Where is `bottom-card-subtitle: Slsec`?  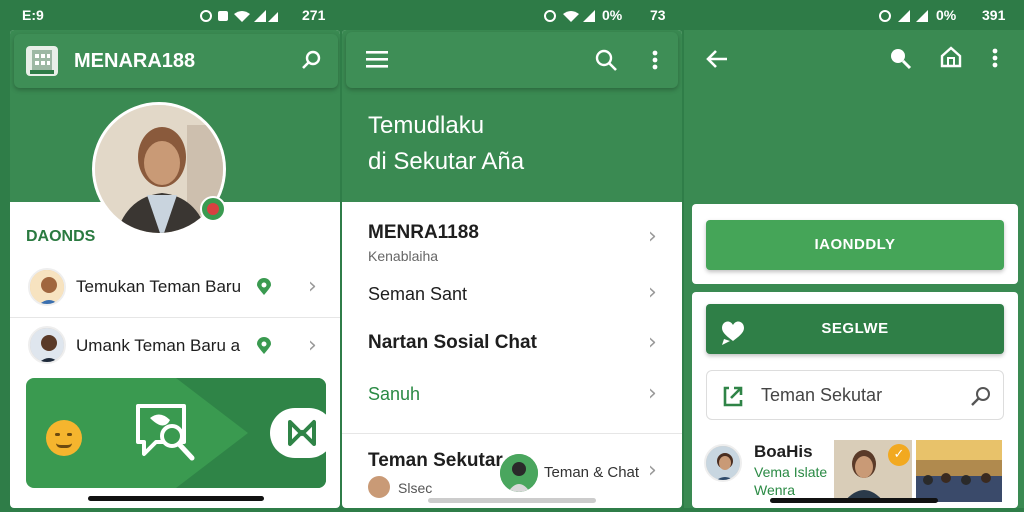
bottom-card-subtitle: Slsec is located at coordinates (415, 488).